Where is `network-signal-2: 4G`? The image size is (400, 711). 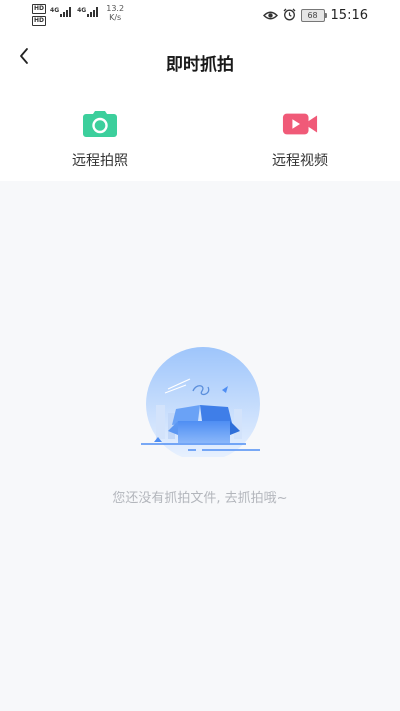 network-signal-2: 4G is located at coordinates (88, 12).